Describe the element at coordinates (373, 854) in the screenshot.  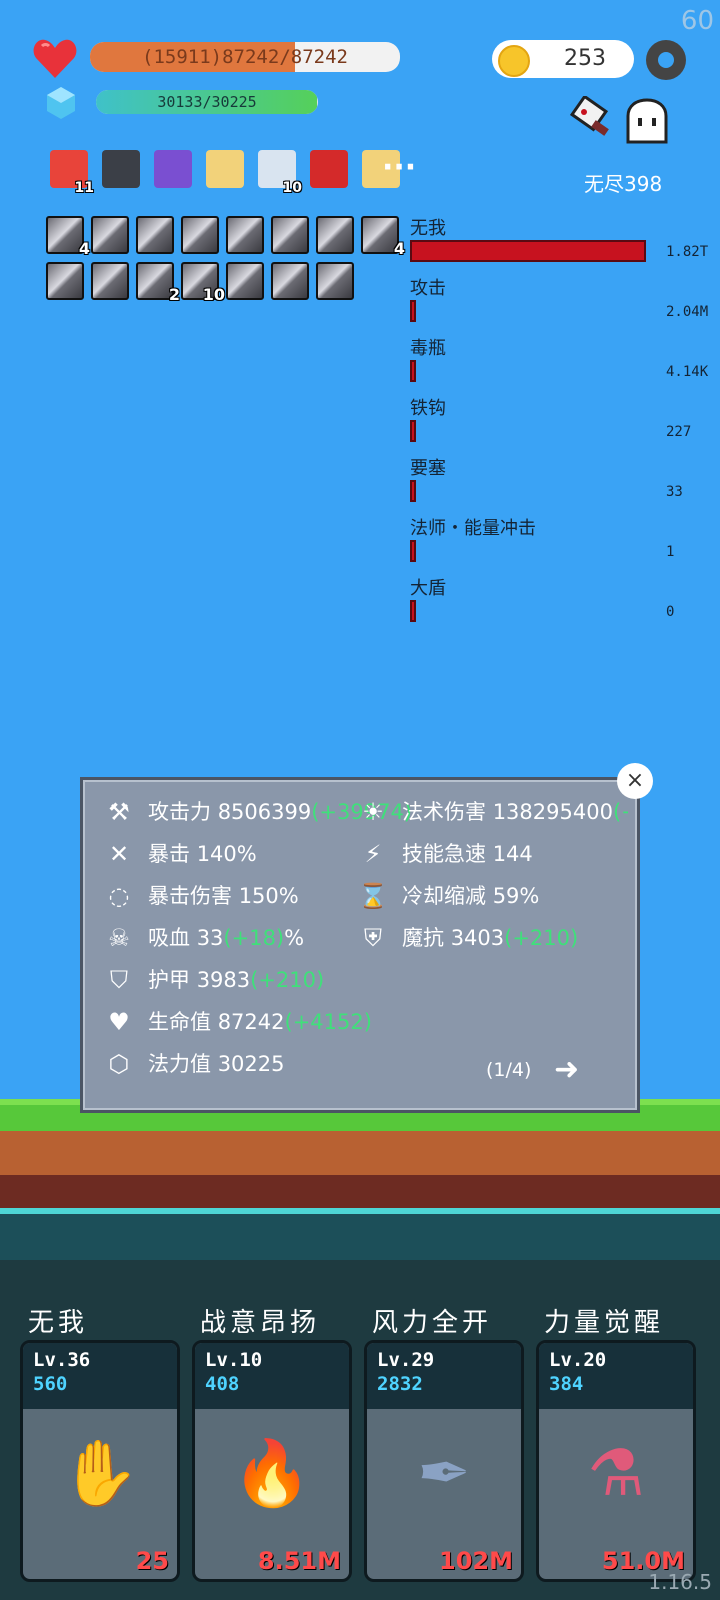
I see `lightning-icon: ⚡` at that location.